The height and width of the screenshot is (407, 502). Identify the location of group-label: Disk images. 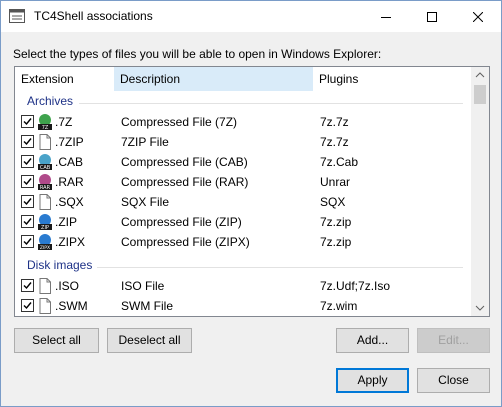
(60, 265).